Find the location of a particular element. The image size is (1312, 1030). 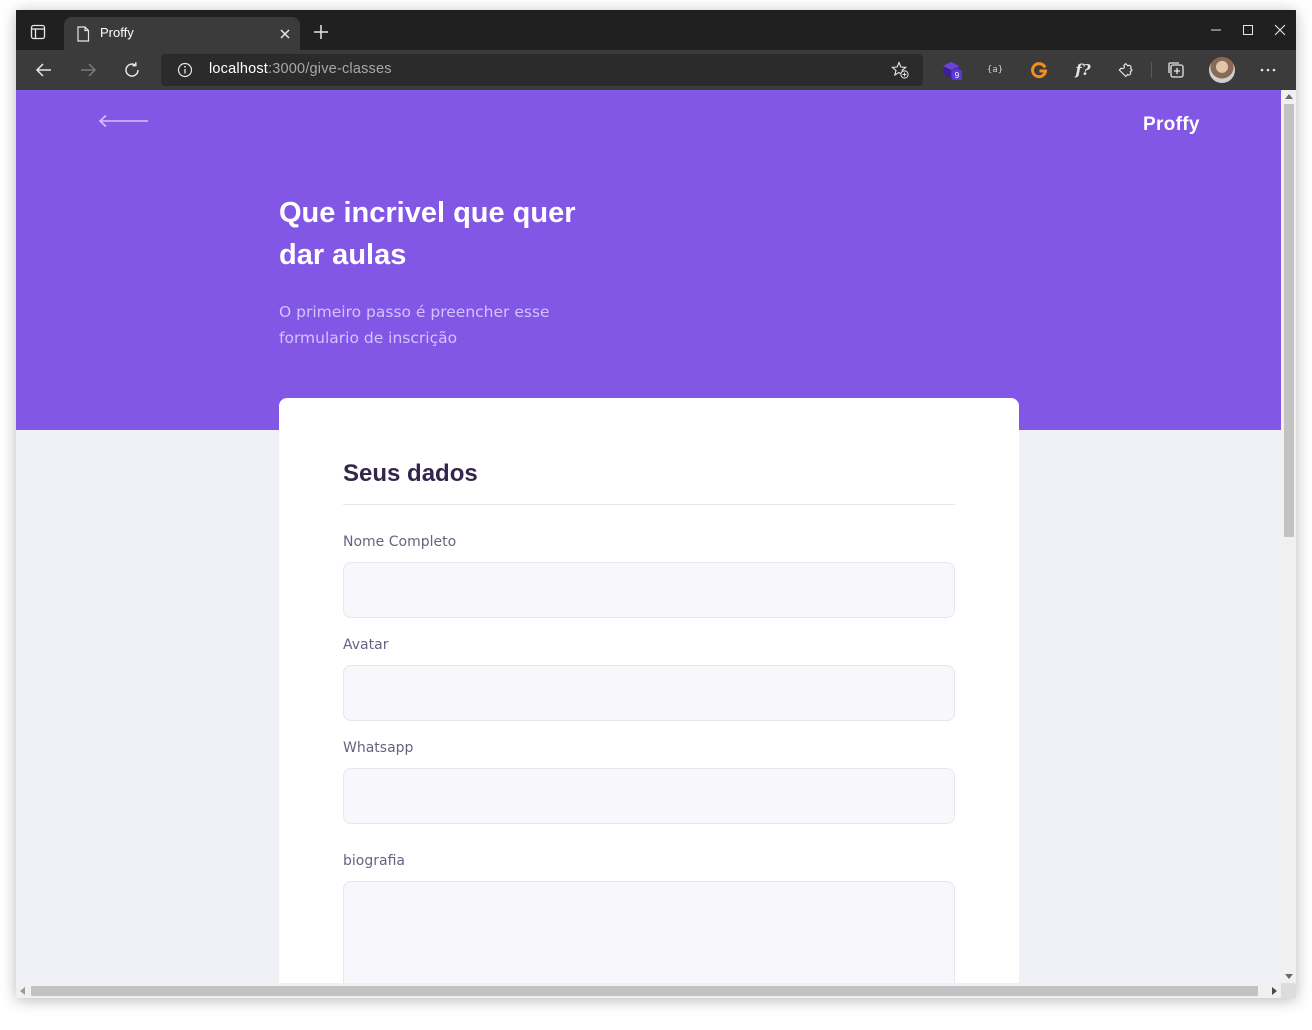

more-options-icon is located at coordinates (1268, 70).